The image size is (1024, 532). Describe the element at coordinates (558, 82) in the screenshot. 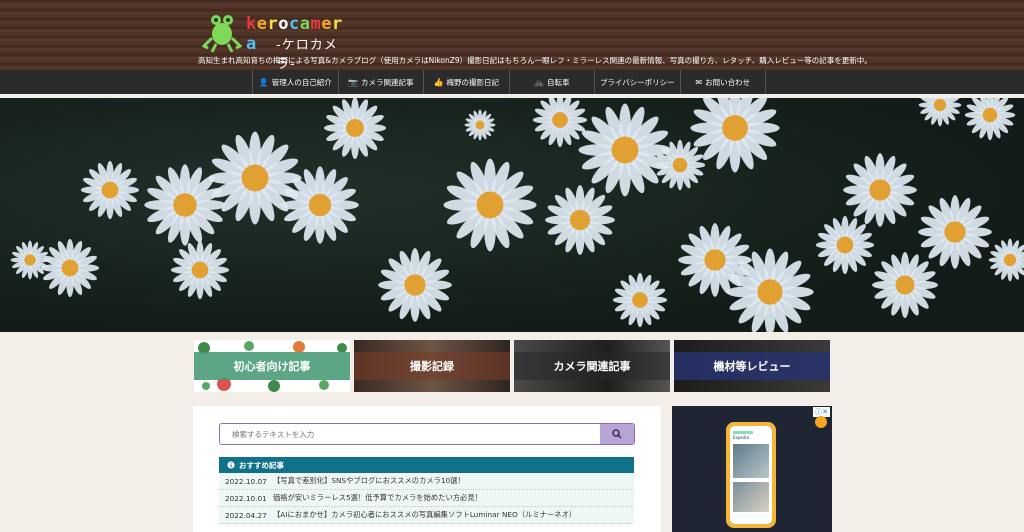

I see `nav-item-label: 自転車` at that location.